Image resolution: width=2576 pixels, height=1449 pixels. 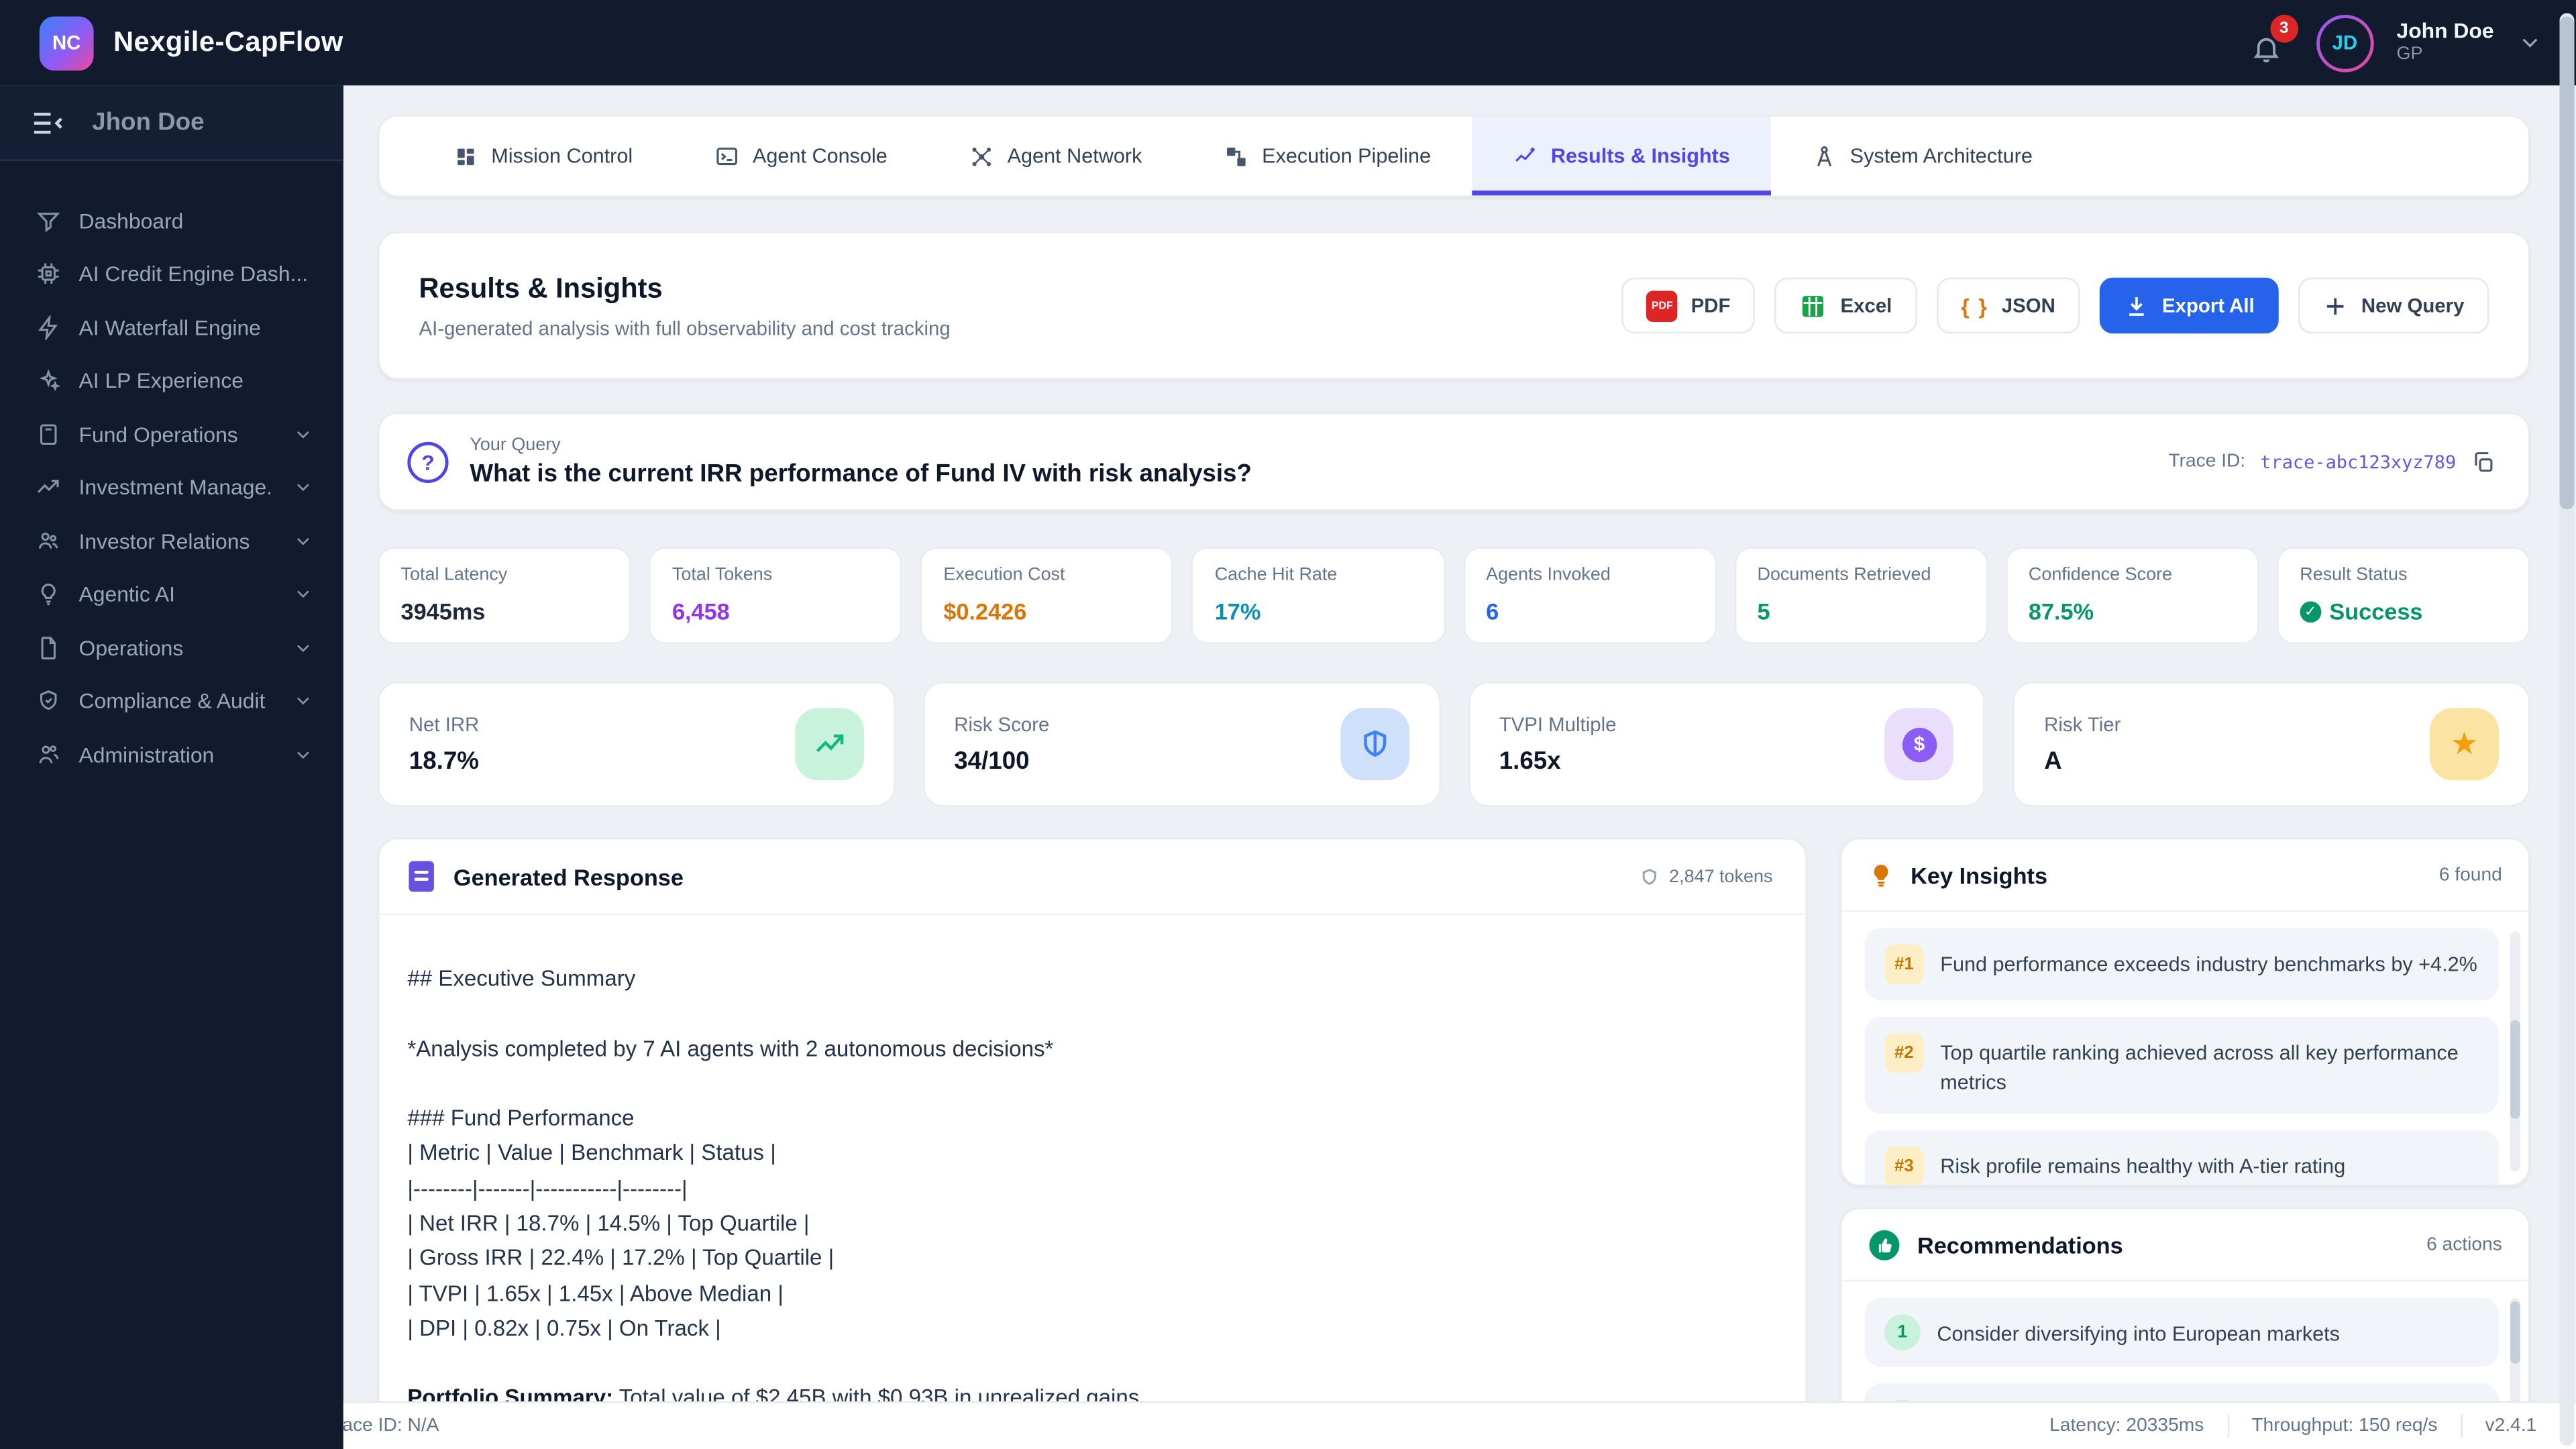 I want to click on users-icon, so click(x=48, y=540).